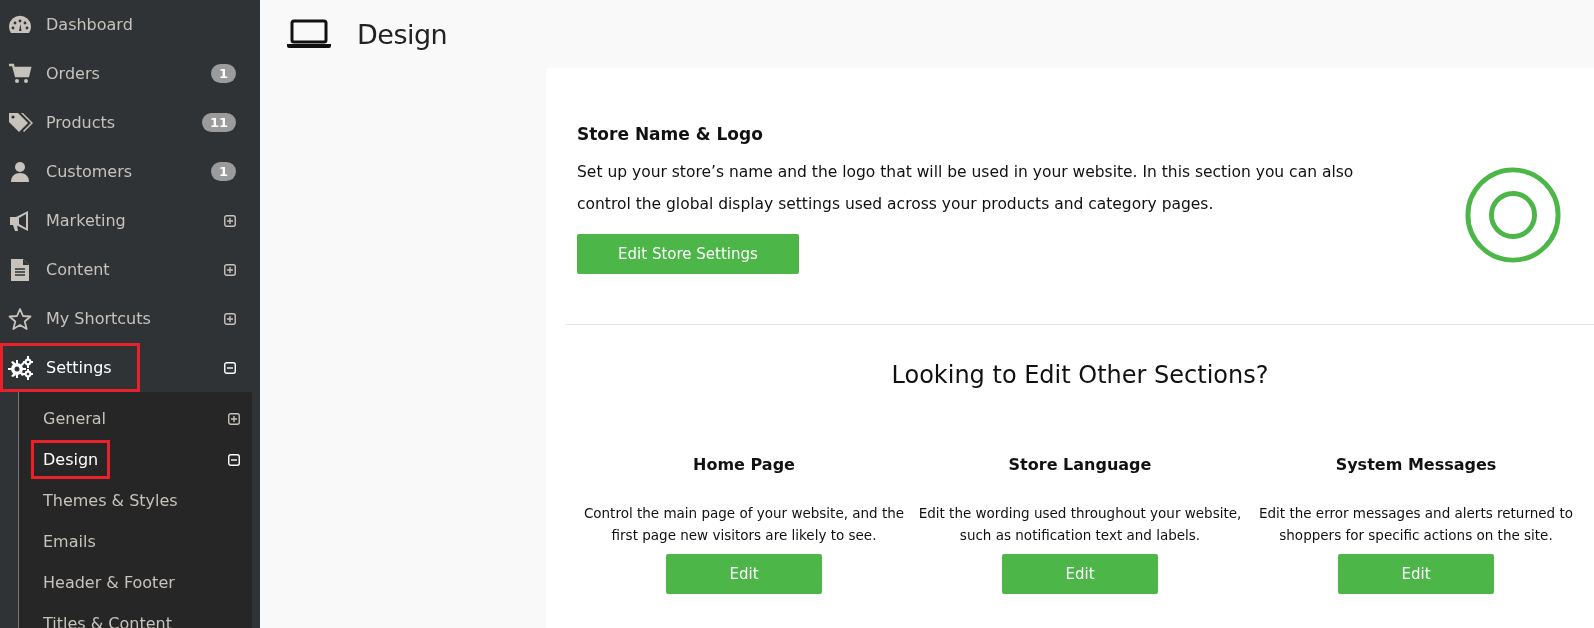  Describe the element at coordinates (744, 524) in the screenshot. I see `card-description: Control the main page of your website, and the first page new visitors are likely to see.` at that location.